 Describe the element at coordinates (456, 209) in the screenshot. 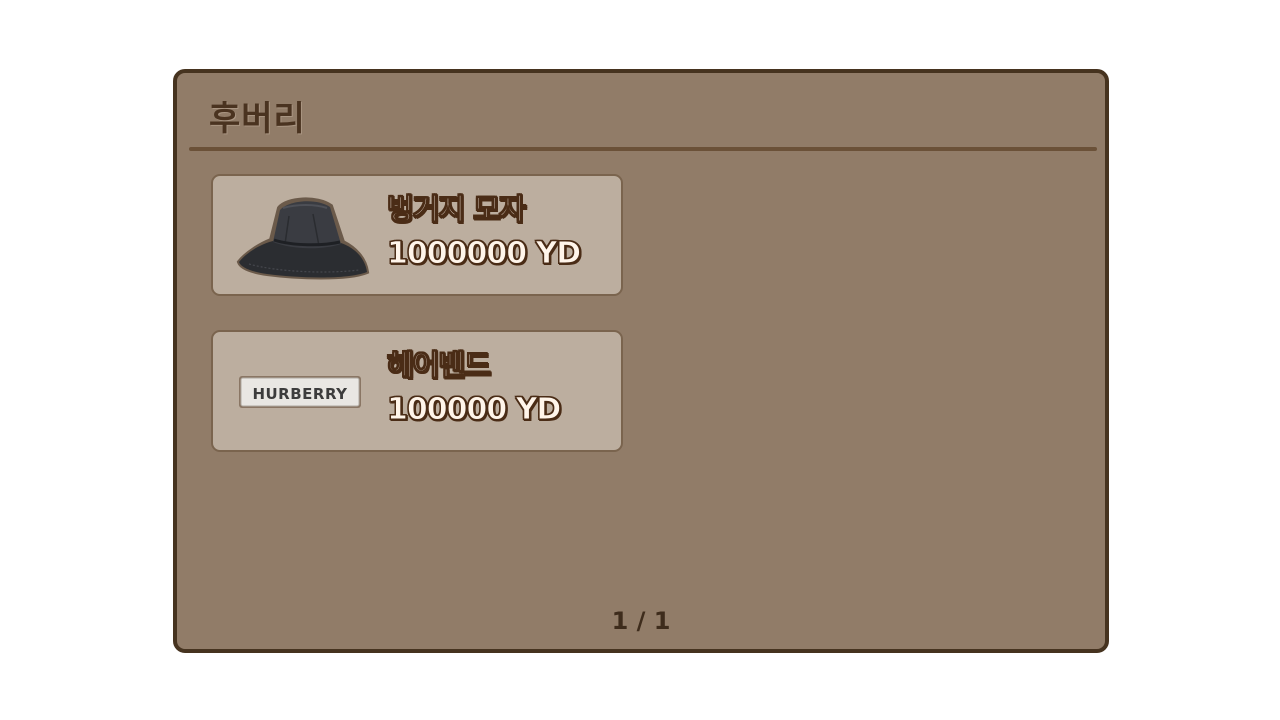

I see `item-name: 벙거지 모자` at that location.